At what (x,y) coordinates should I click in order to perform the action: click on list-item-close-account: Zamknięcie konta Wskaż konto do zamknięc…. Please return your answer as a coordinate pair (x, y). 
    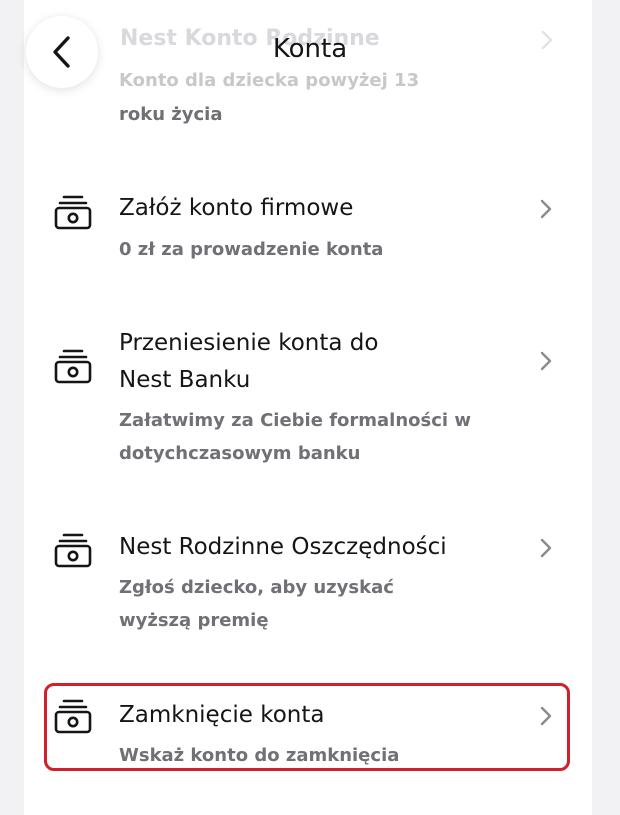
    Looking at the image, I should click on (310, 735).